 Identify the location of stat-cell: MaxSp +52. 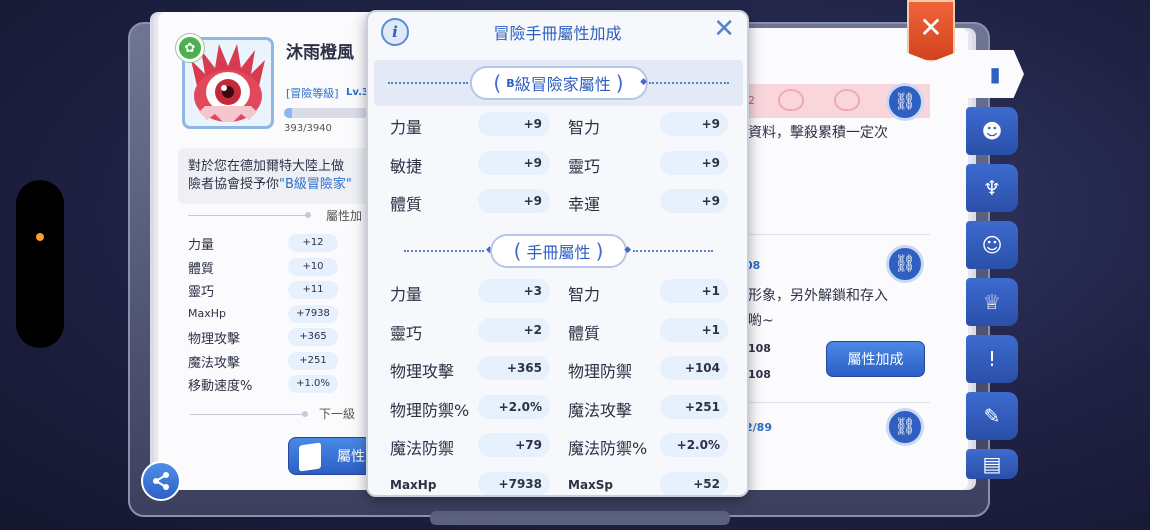
(653, 481).